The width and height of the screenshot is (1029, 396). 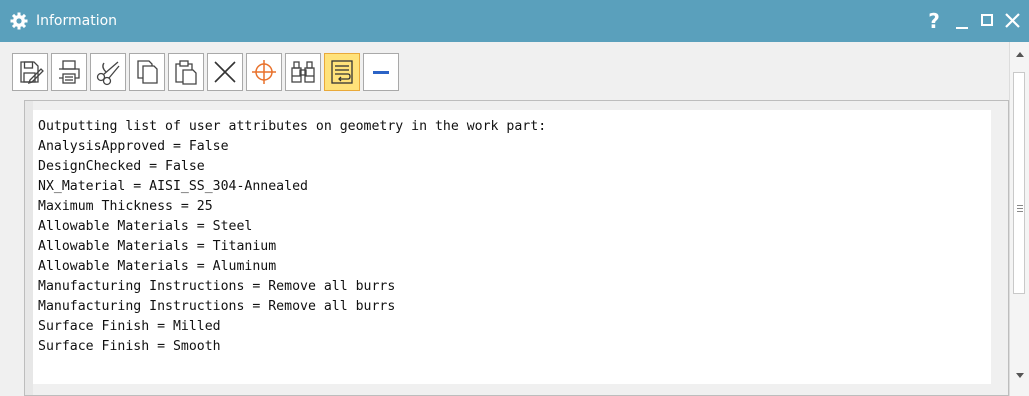 I want to click on word-wrap-button, so click(x=342, y=72).